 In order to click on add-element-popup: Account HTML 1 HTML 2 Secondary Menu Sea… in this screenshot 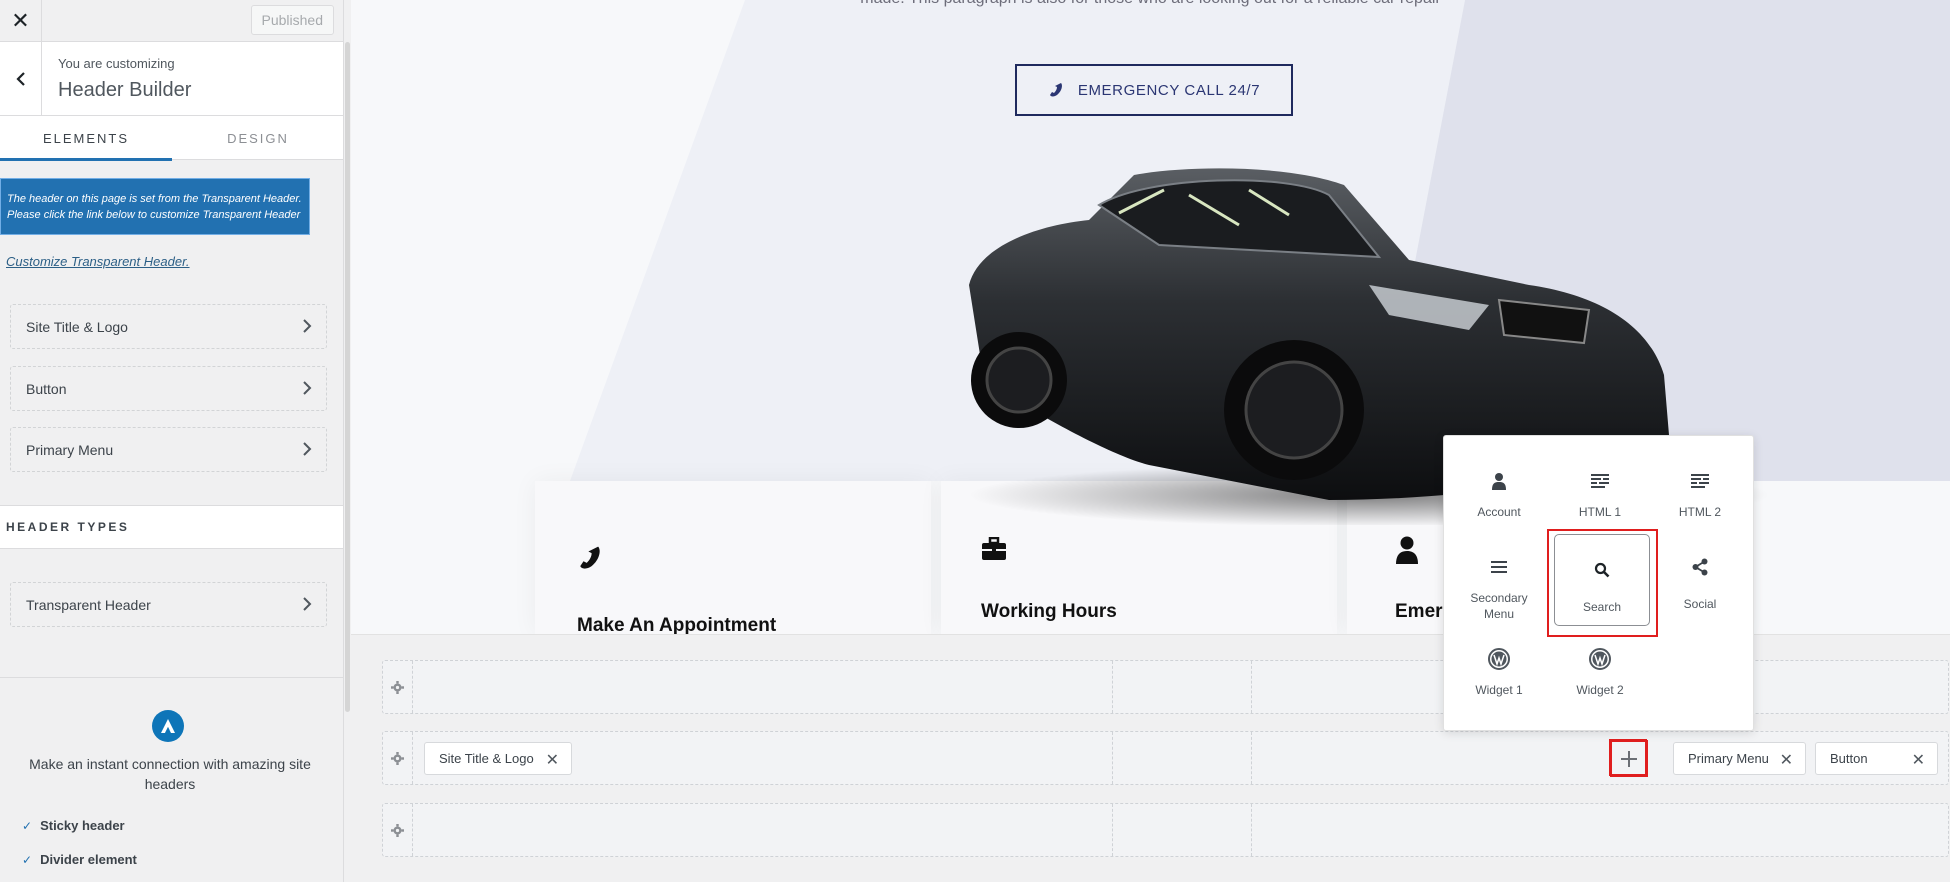, I will do `click(1598, 583)`.